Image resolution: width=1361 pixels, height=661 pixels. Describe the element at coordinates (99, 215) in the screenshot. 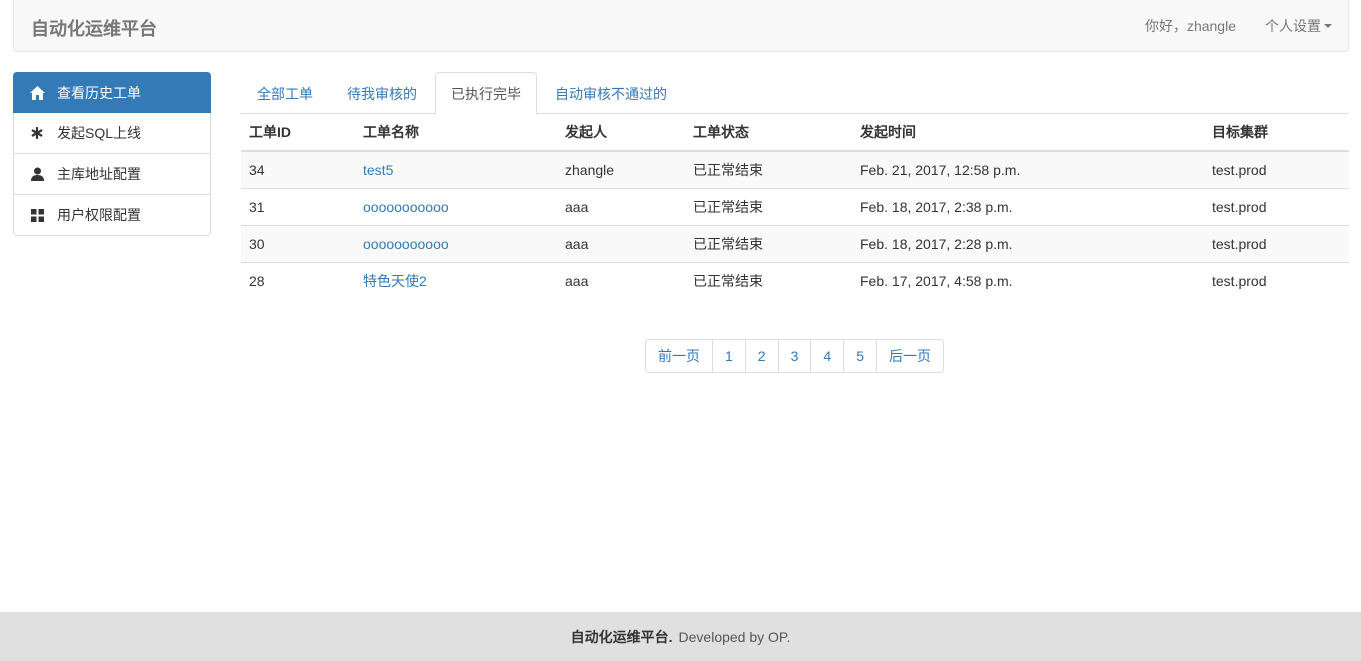

I see `sidebar-item-label: 用户权限配置` at that location.